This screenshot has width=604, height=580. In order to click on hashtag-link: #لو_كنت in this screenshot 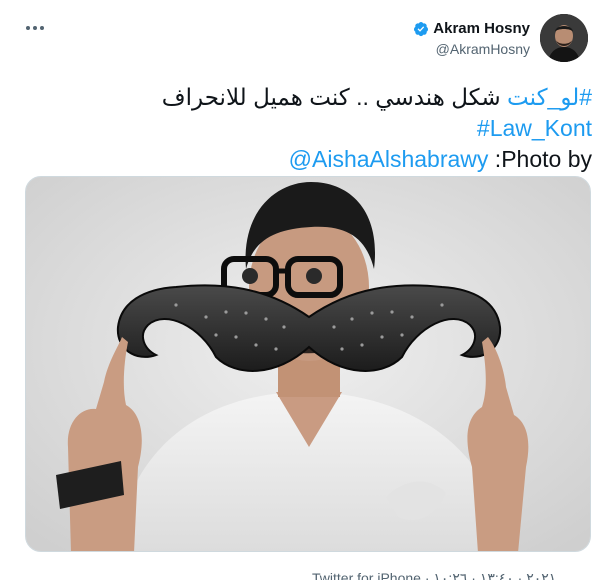, I will do `click(549, 97)`.